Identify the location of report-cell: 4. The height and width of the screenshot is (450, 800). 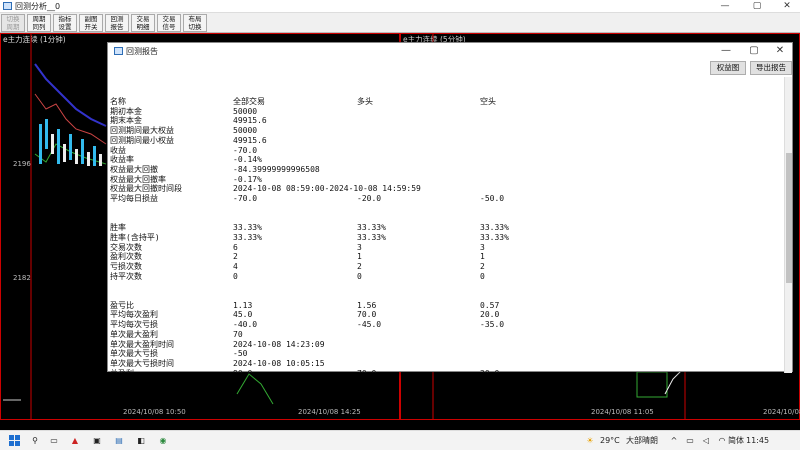
(235, 266).